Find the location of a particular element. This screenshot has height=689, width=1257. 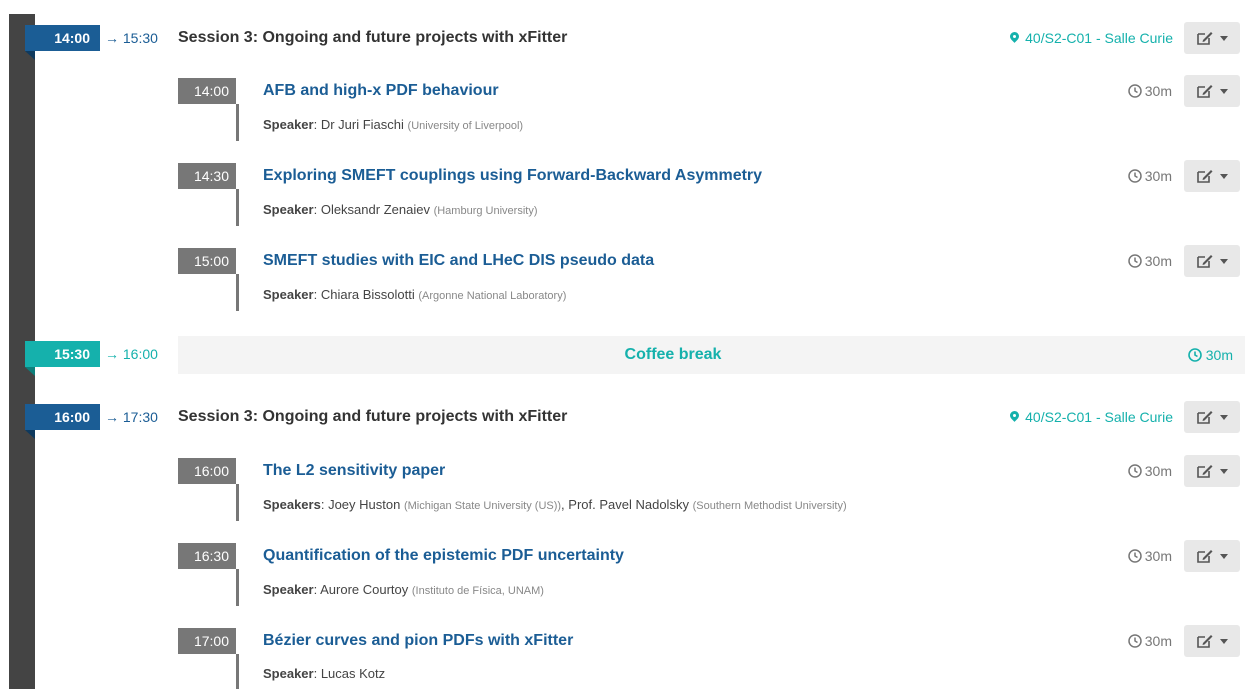

speaker-name: Chiara Bissolotti is located at coordinates (368, 294).